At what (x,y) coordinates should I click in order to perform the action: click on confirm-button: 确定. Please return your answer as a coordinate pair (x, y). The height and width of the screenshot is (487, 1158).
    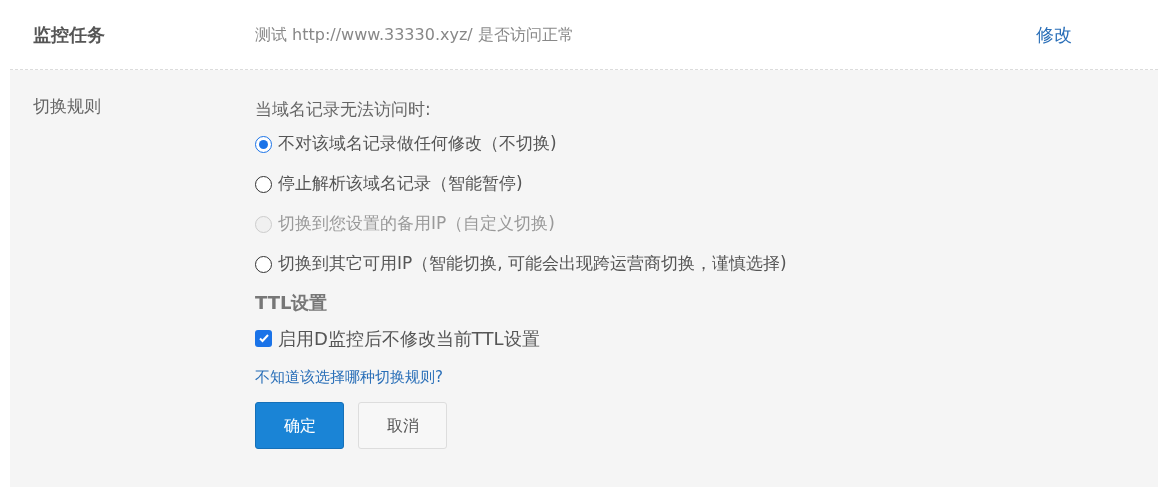
    Looking at the image, I should click on (299, 425).